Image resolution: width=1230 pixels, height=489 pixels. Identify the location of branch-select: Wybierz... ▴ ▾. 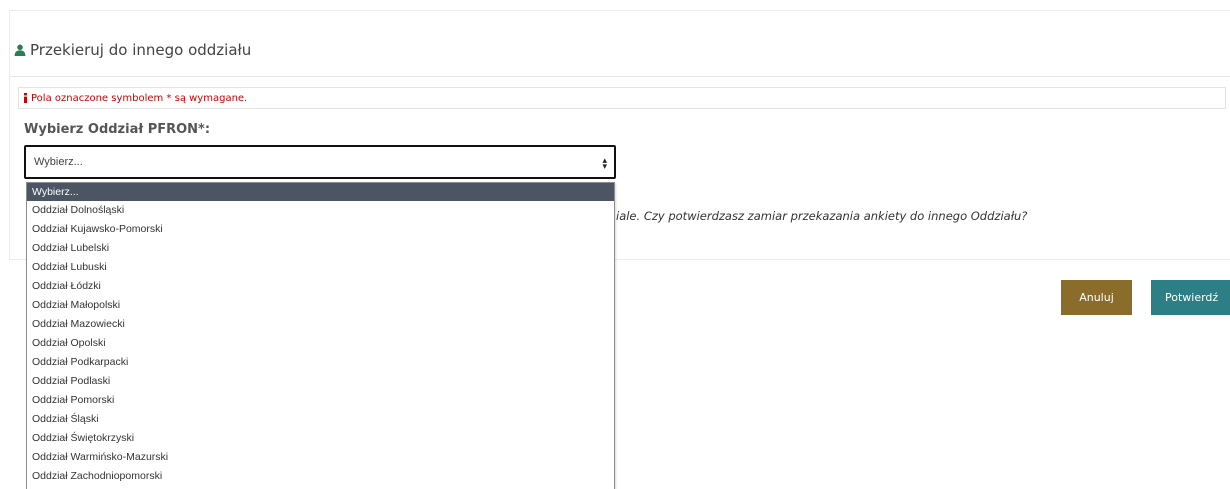
(320, 162).